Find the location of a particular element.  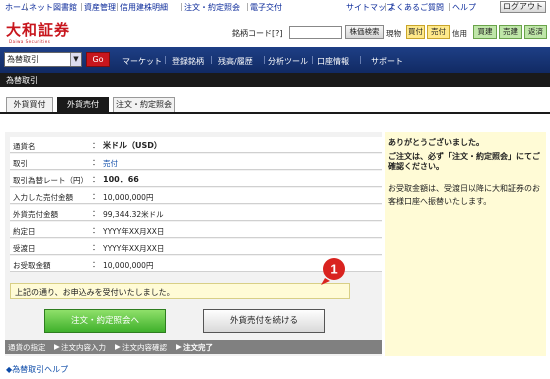

top-link-assets: 資産管理 is located at coordinates (100, 7).